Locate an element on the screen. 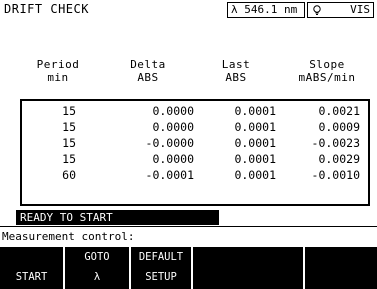 This screenshot has width=377, height=289. column-header-period: Period min is located at coordinates (58, 71).